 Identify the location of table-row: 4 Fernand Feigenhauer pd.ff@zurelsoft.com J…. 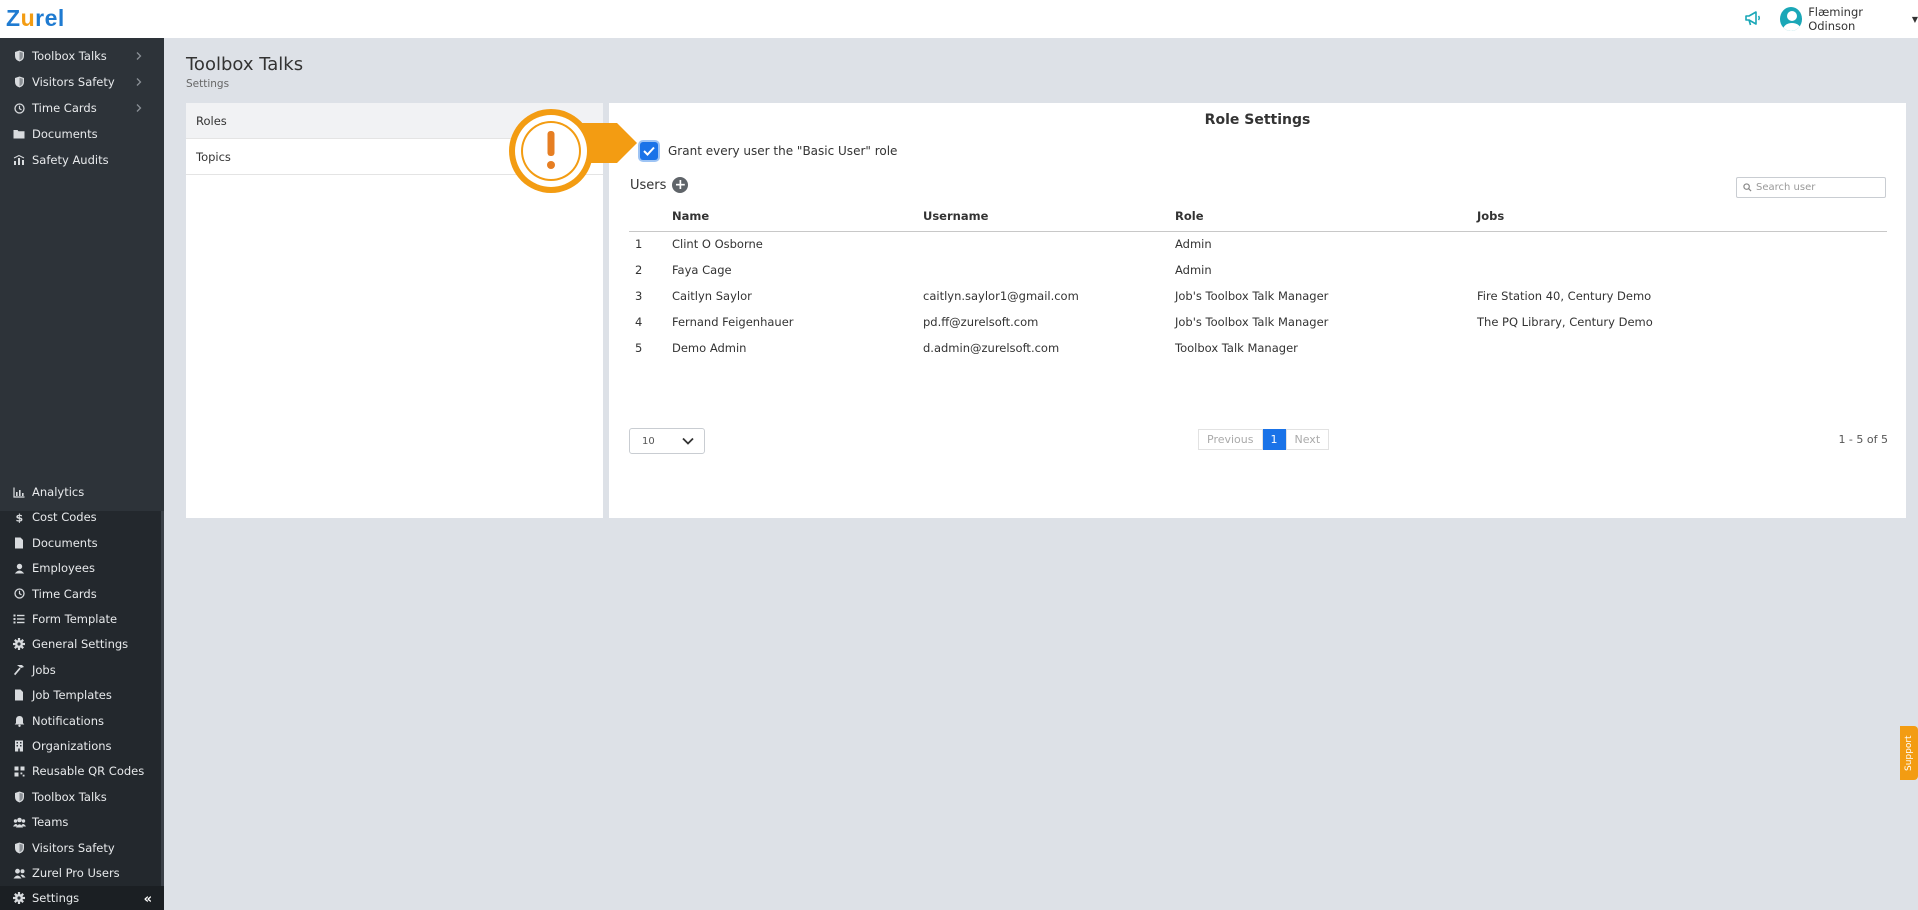
(1258, 322).